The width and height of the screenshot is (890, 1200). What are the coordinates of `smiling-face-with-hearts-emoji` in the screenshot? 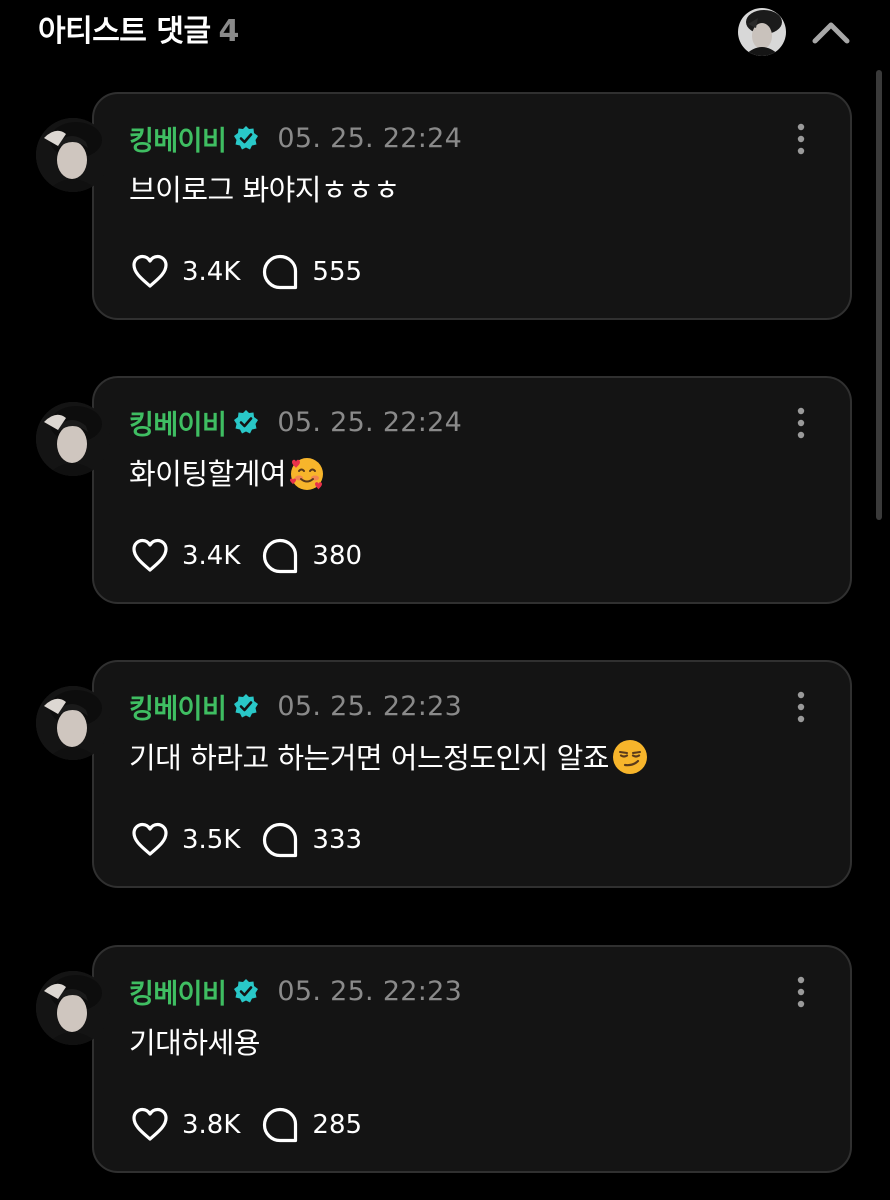 It's located at (307, 474).